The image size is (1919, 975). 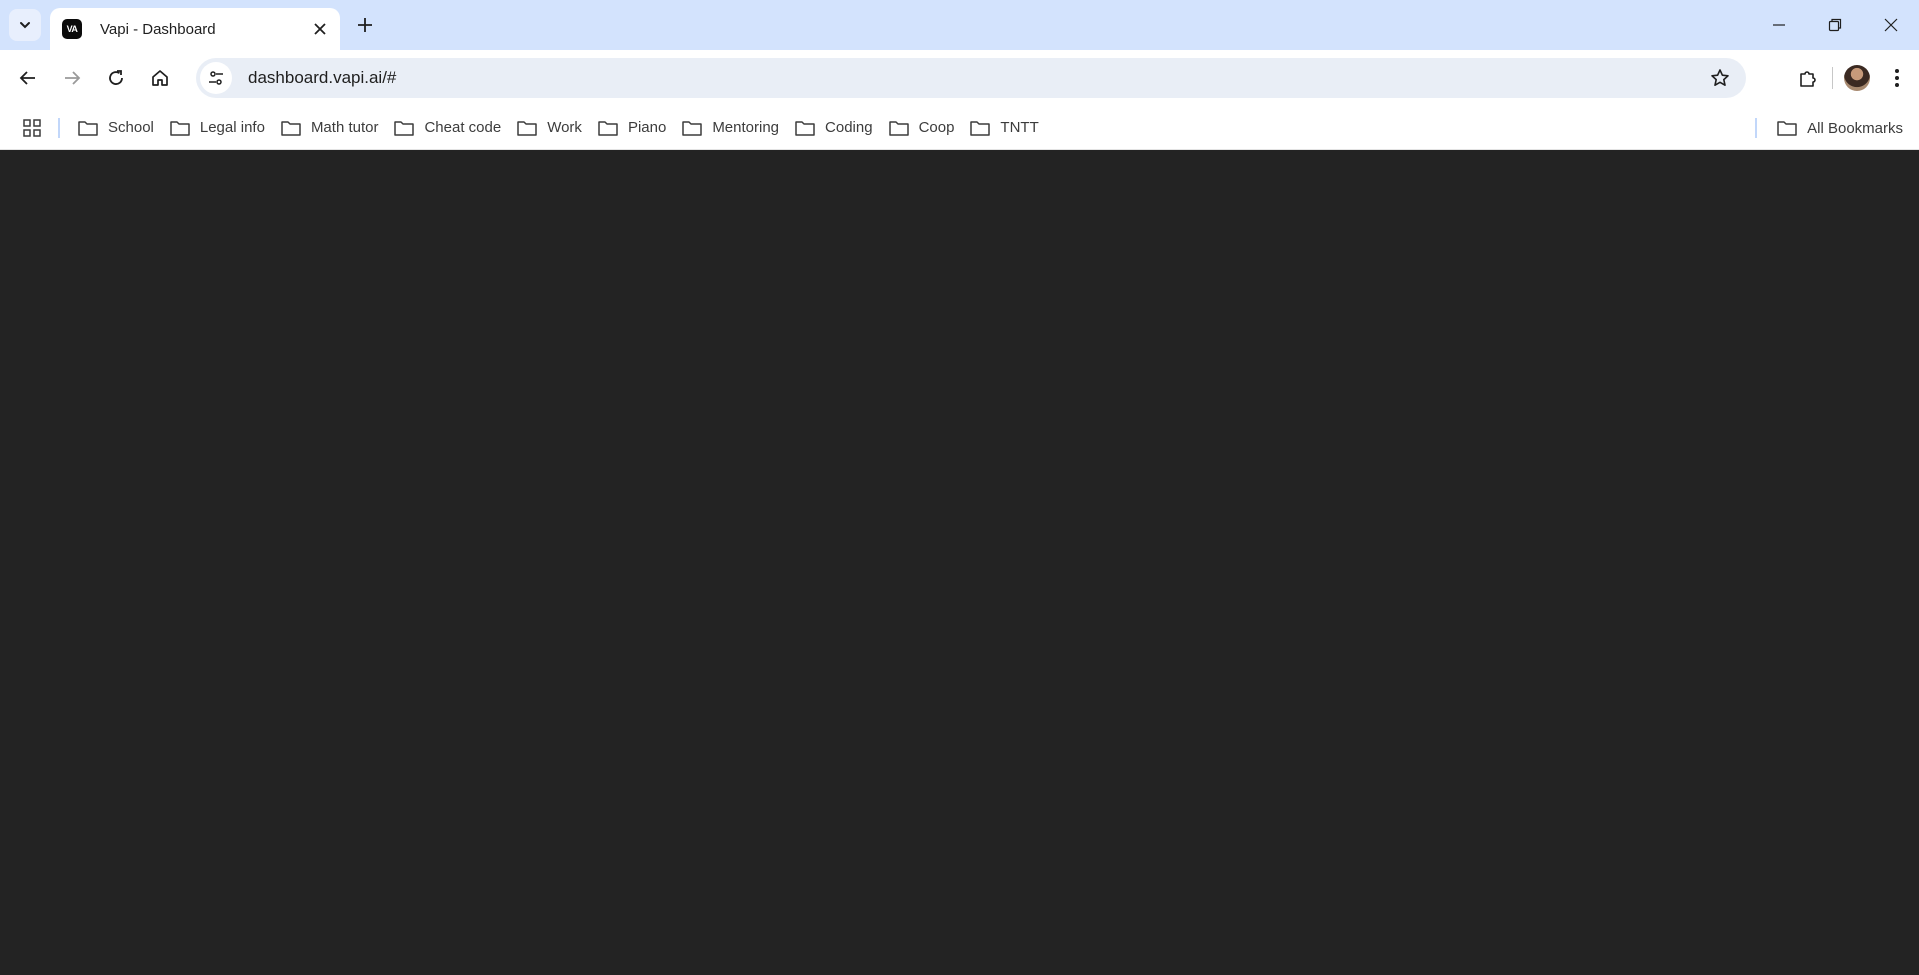 What do you see at coordinates (564, 127) in the screenshot?
I see `bookmark-label: Work` at bounding box center [564, 127].